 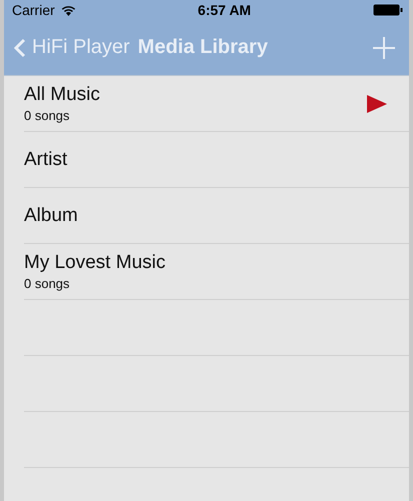 I want to click on item-title: My Lovest Music, so click(x=95, y=263).